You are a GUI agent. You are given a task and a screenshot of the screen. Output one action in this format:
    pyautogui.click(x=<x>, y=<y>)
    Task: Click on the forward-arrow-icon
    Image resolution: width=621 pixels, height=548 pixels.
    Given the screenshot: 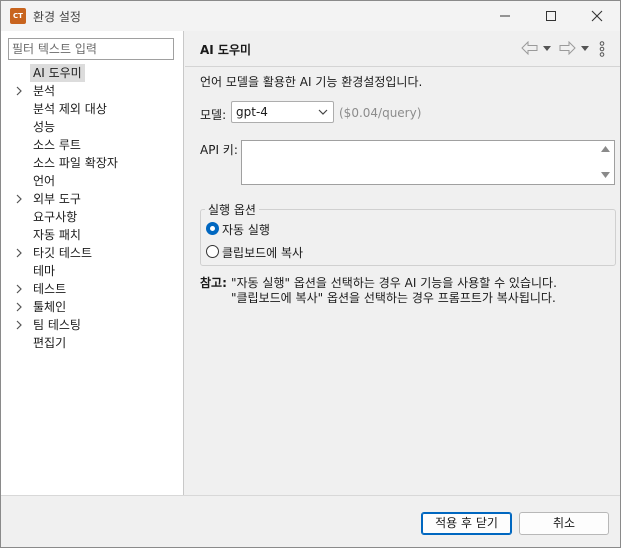 What is the action you would take?
    pyautogui.click(x=567, y=48)
    